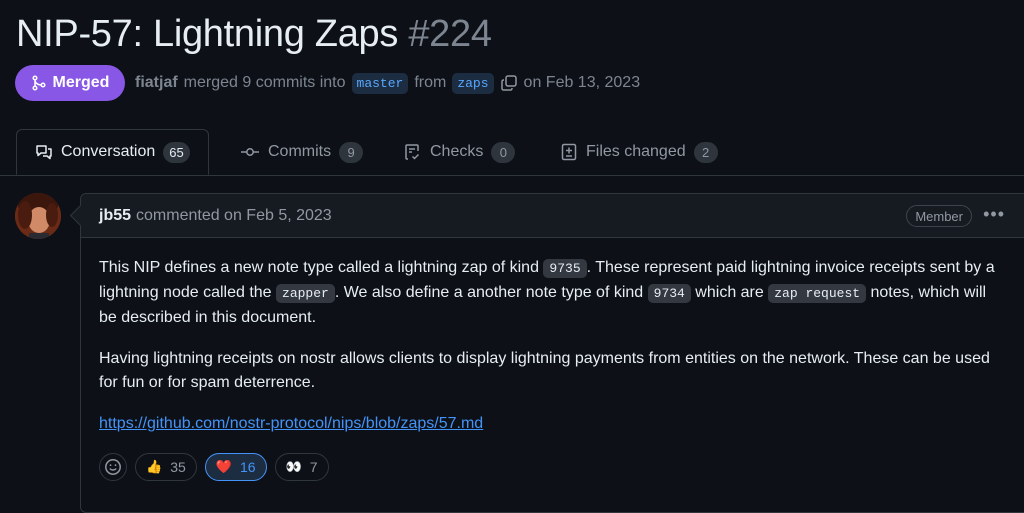  I want to click on git-merge-icon, so click(38, 83).